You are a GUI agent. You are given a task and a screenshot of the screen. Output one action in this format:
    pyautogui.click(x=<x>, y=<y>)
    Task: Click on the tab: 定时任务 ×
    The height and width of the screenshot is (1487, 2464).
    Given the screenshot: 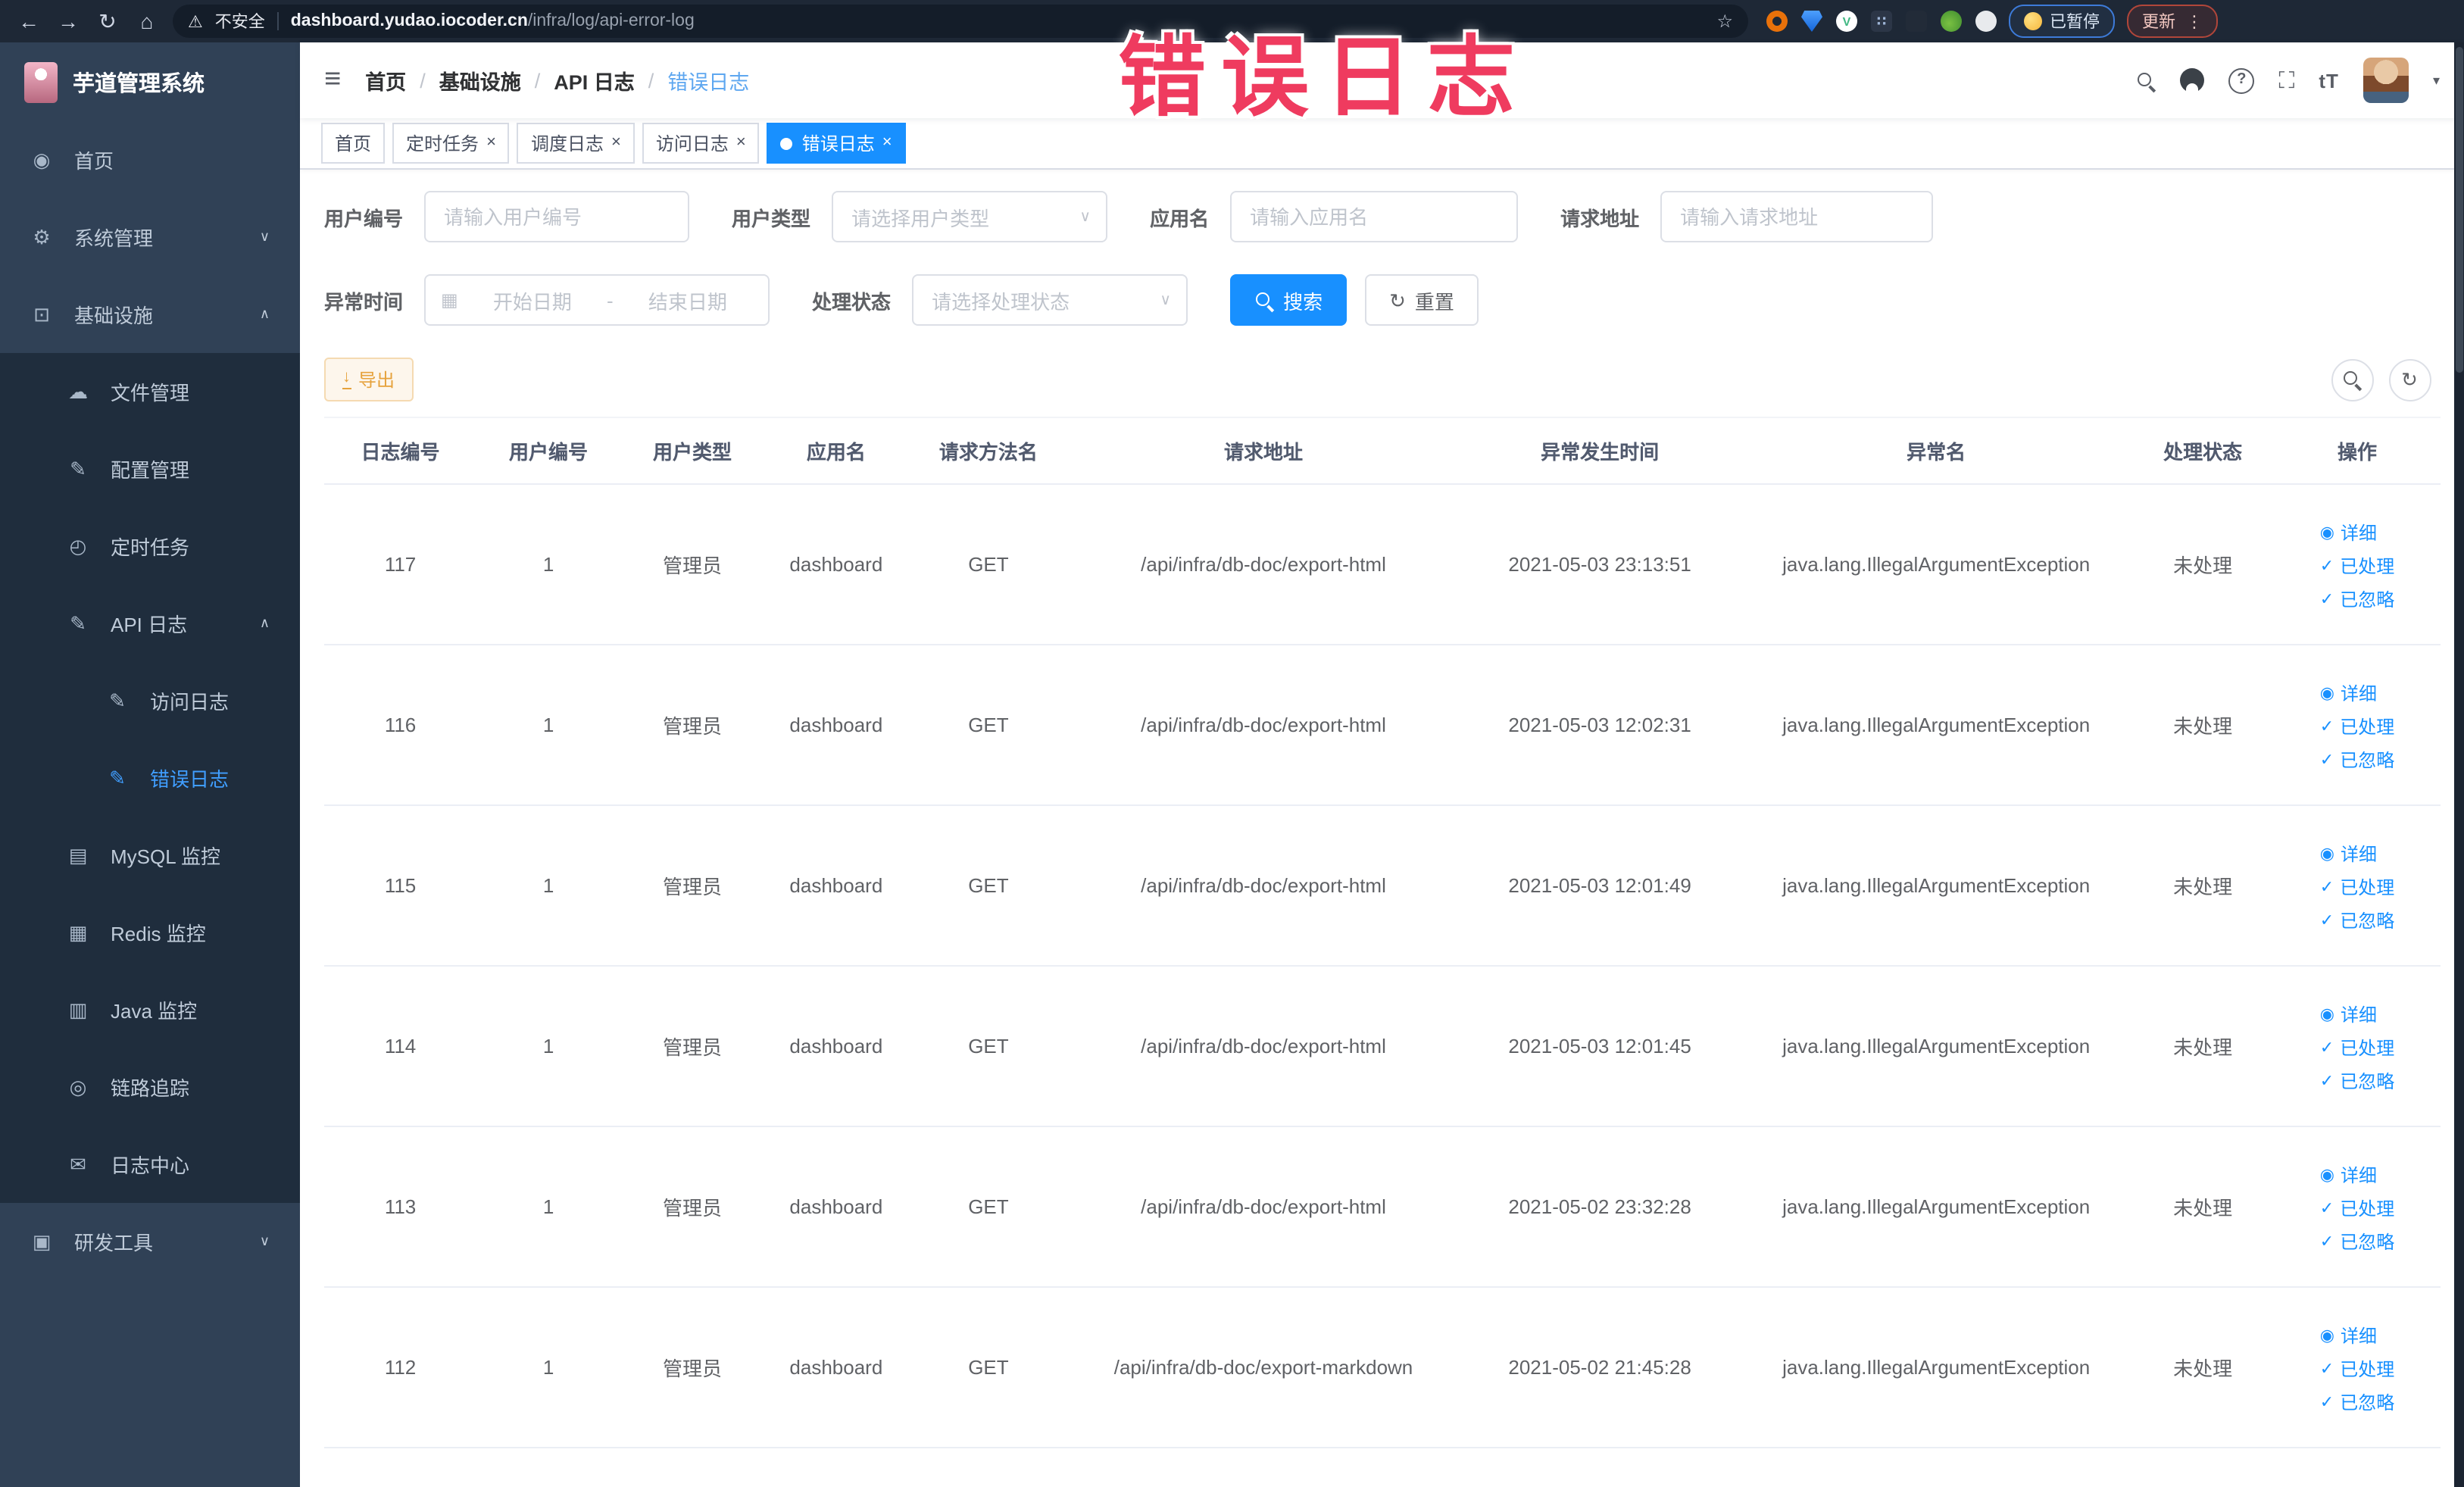 What is the action you would take?
    pyautogui.click(x=451, y=143)
    